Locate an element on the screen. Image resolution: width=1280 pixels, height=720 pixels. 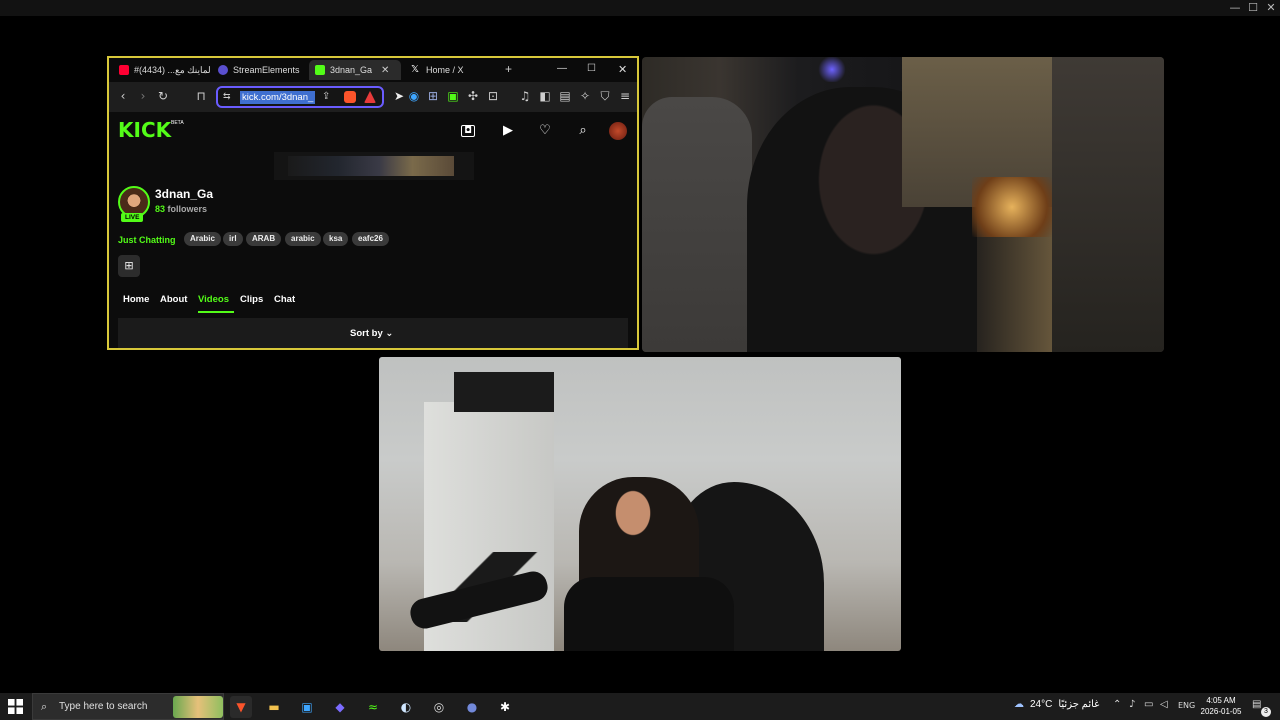
wallet-icon: ▤ is located at coordinates (565, 96).